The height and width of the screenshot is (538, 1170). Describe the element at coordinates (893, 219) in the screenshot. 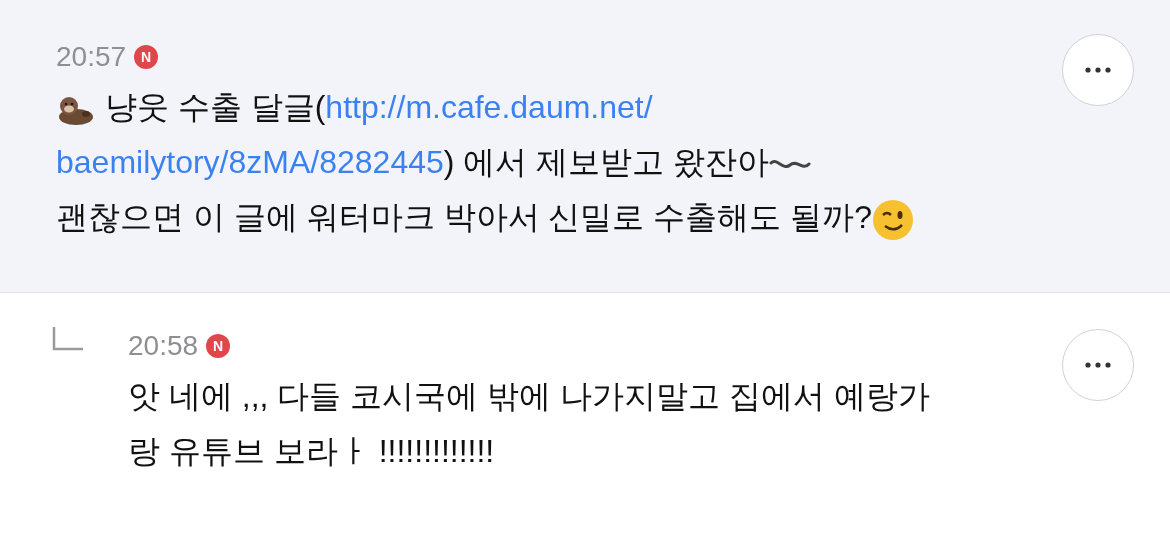

I see `winking-face-icon` at that location.